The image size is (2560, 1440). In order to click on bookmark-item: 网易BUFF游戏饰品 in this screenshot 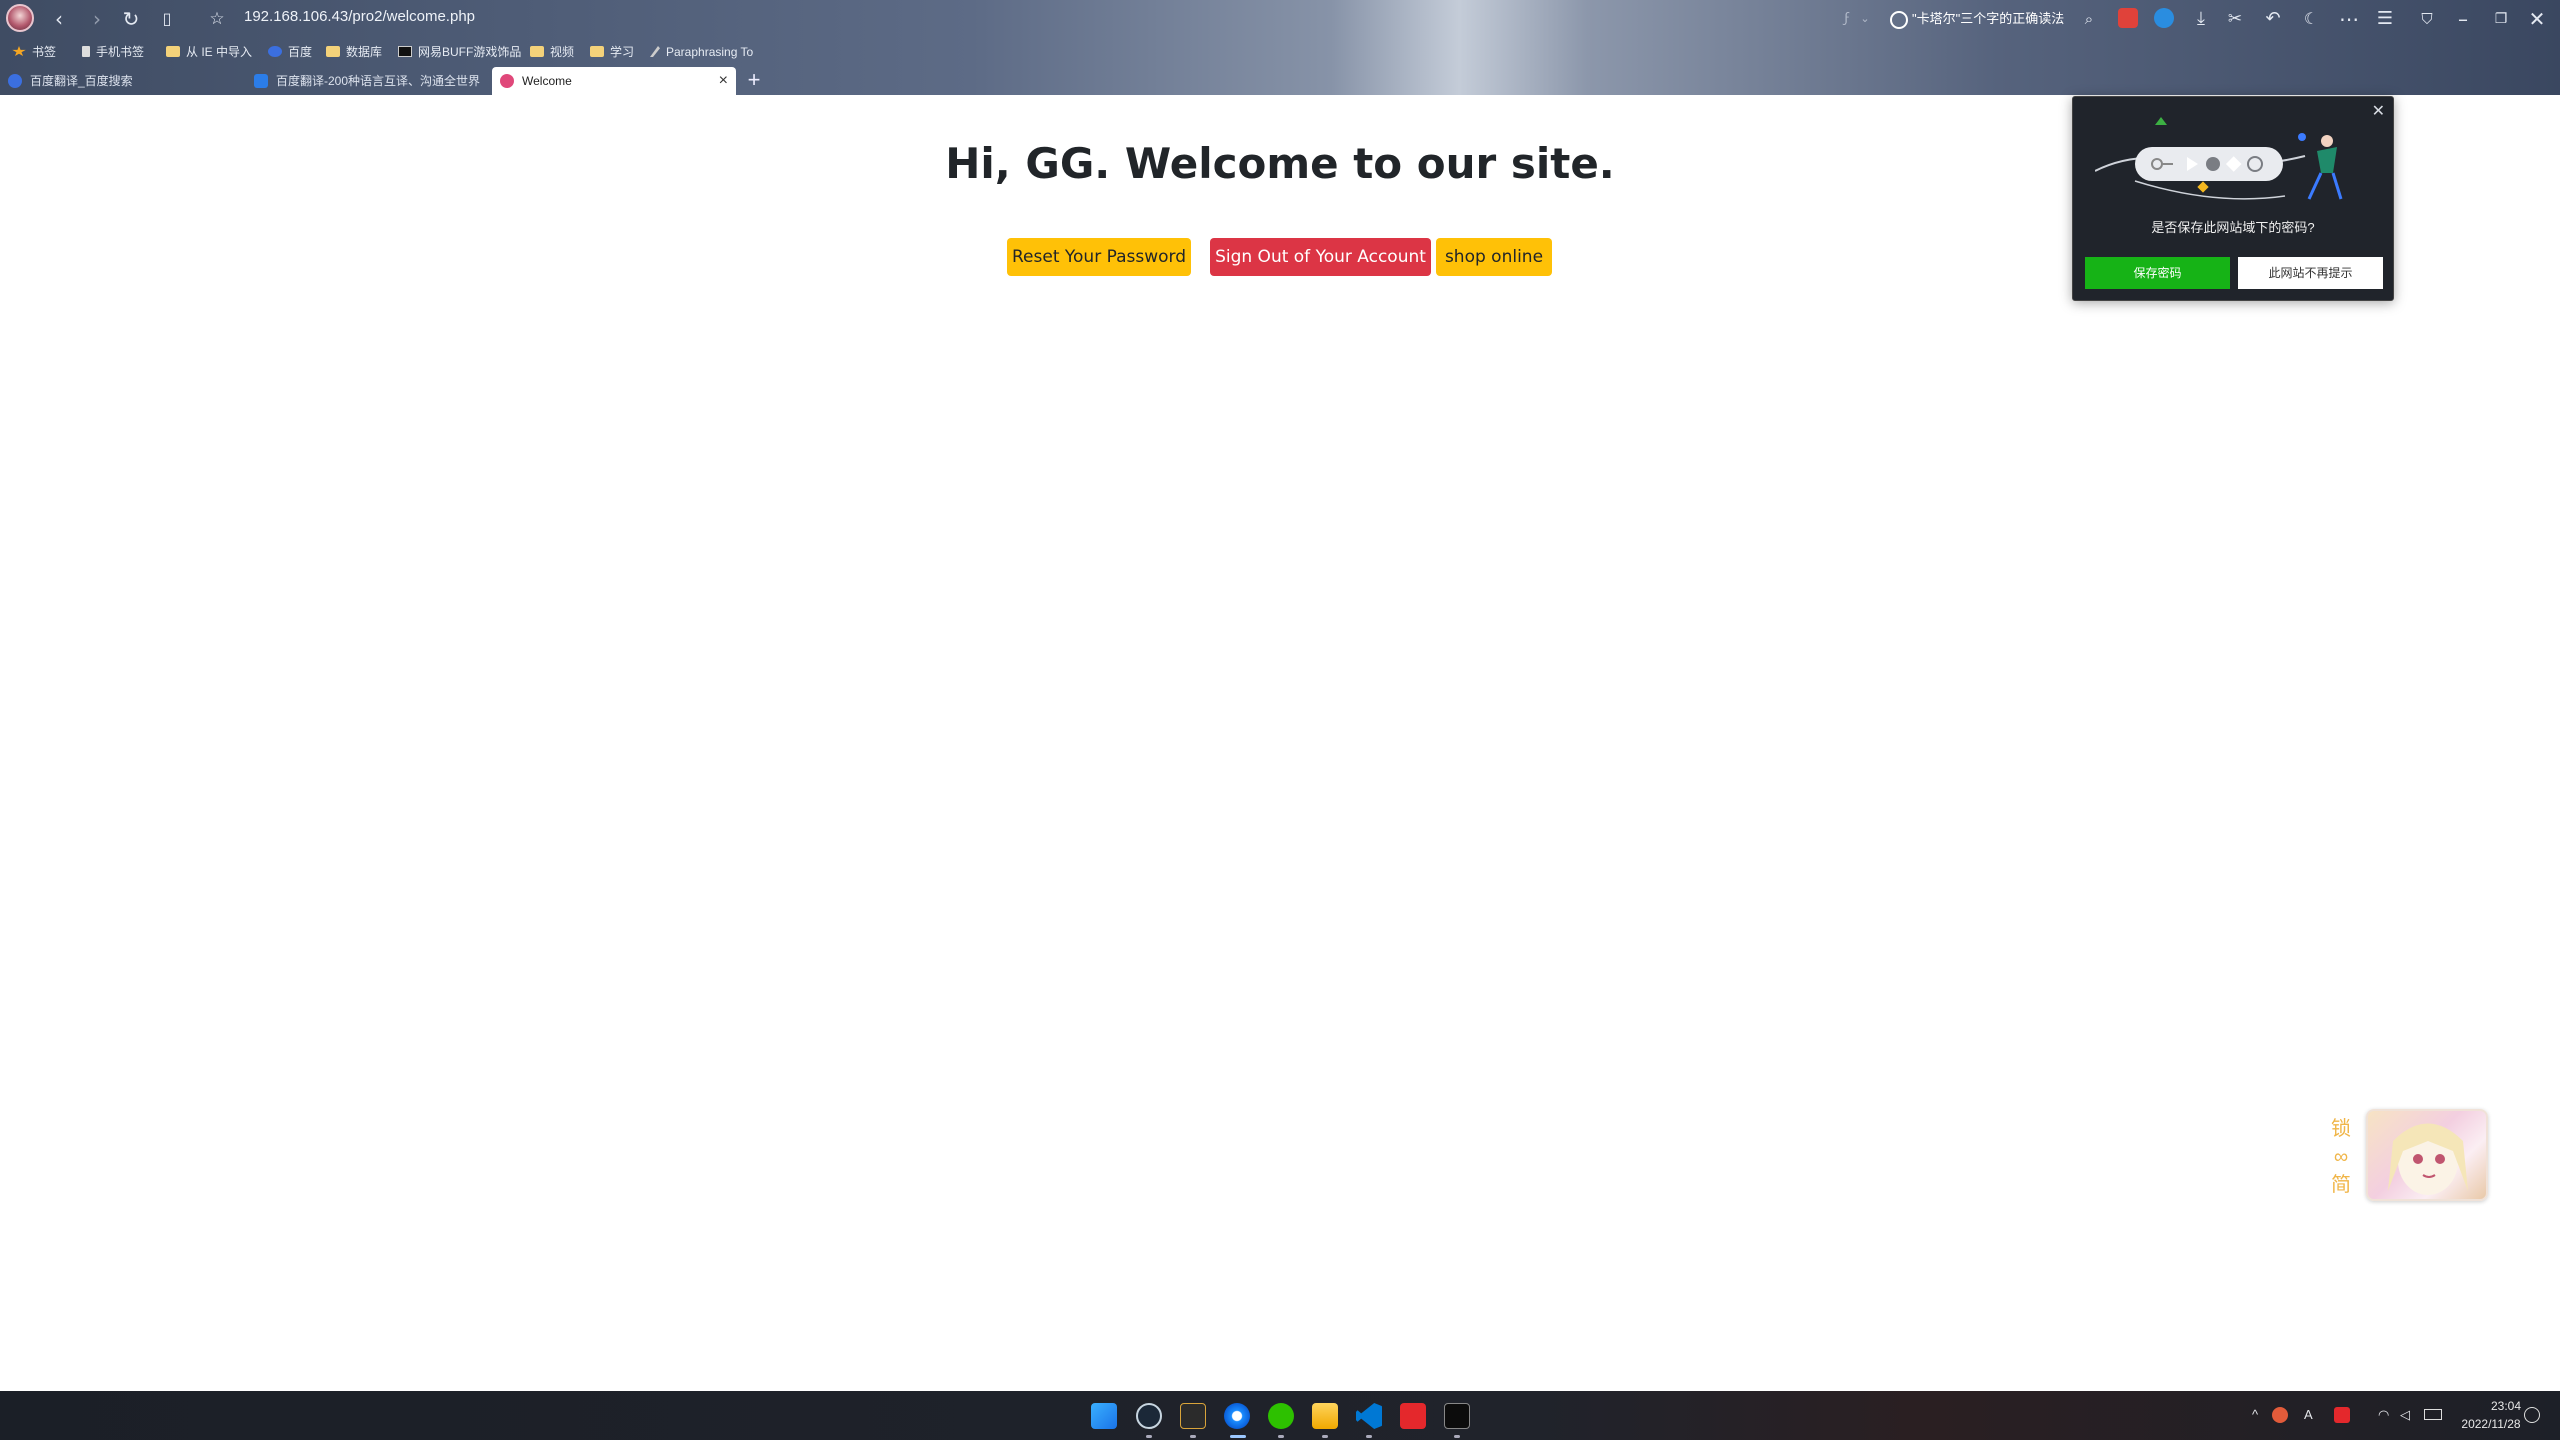, I will do `click(459, 52)`.